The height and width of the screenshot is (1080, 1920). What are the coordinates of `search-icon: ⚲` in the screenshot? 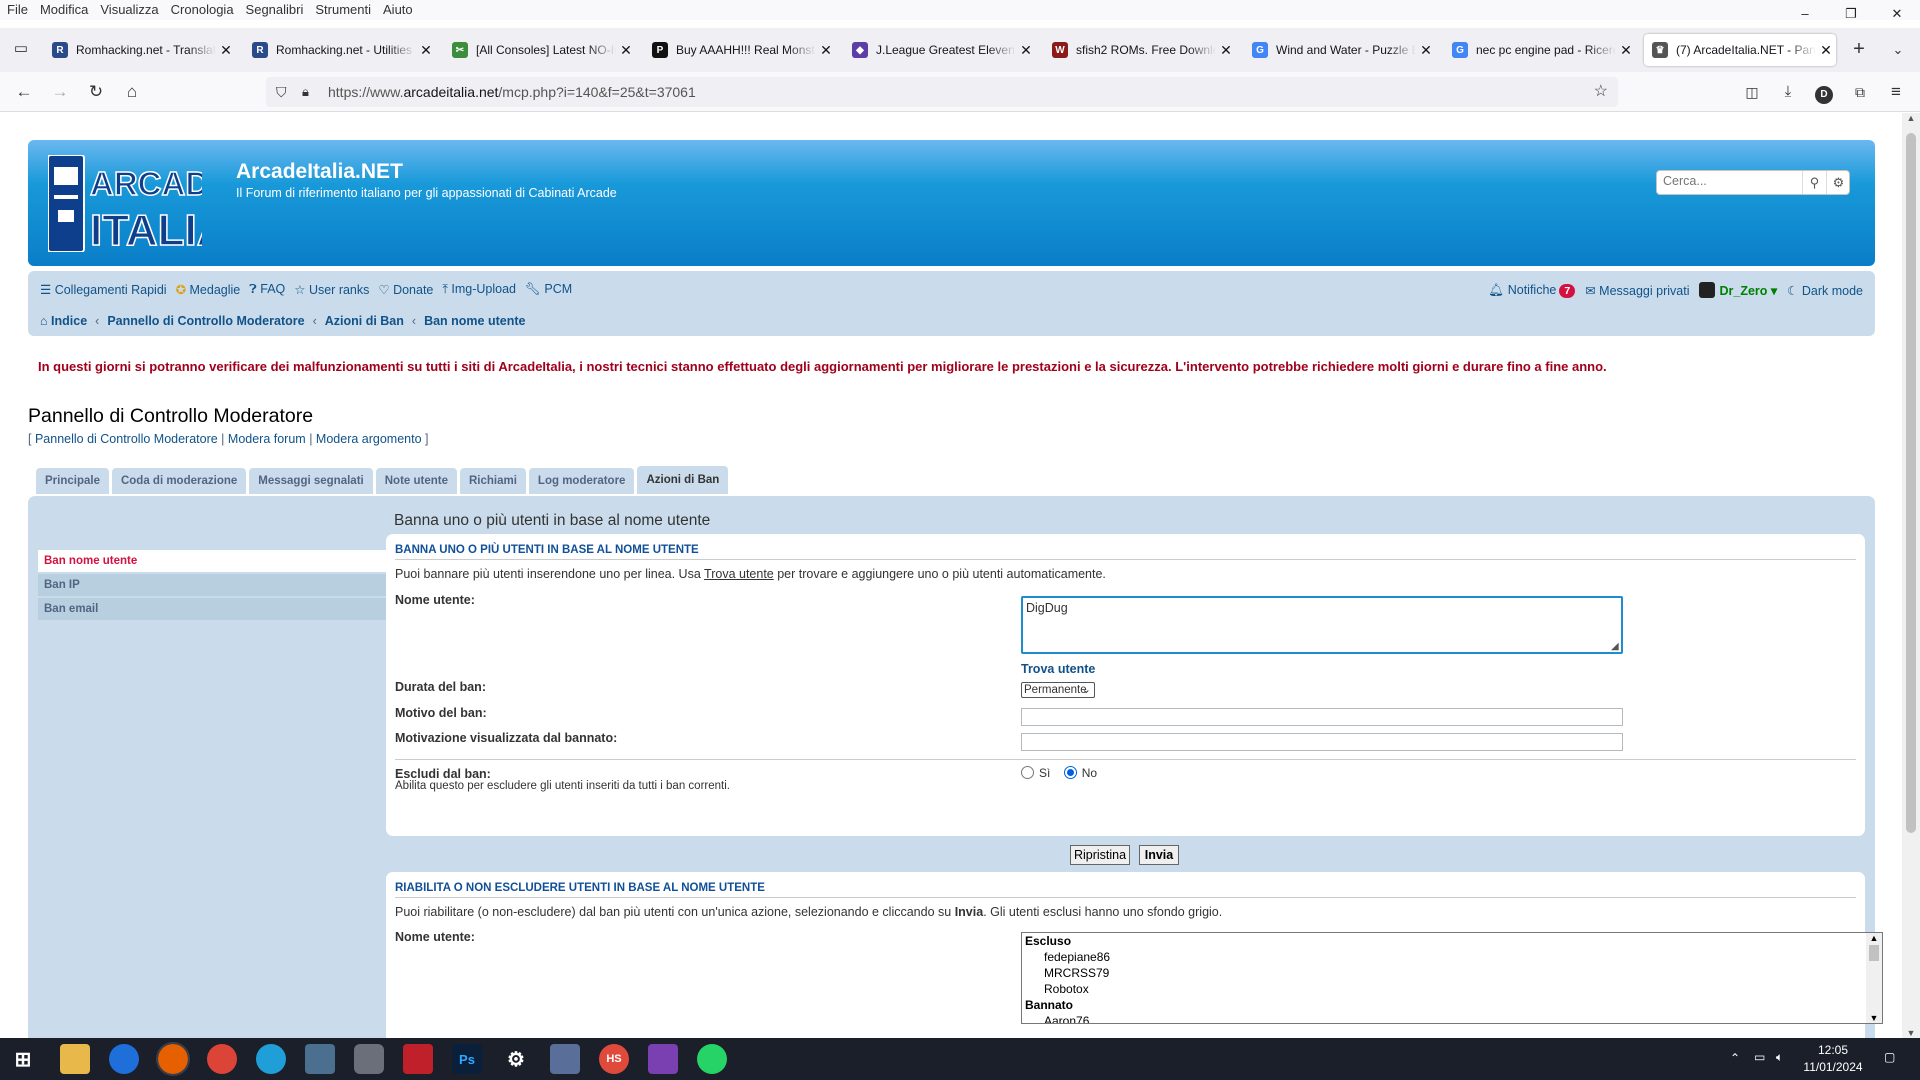 It's located at (1814, 182).